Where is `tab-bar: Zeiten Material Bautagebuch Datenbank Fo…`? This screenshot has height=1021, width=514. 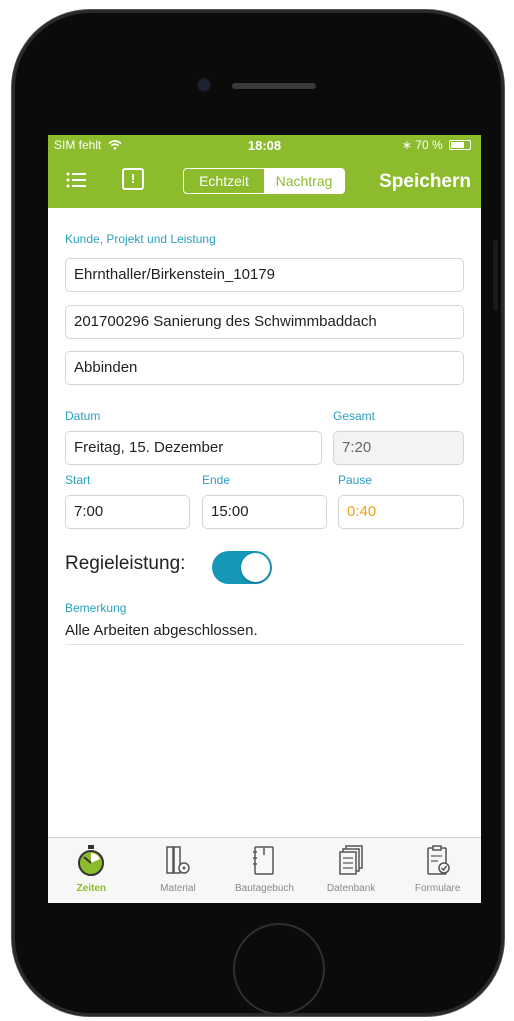 tab-bar: Zeiten Material Bautagebuch Datenbank Fo… is located at coordinates (264, 870).